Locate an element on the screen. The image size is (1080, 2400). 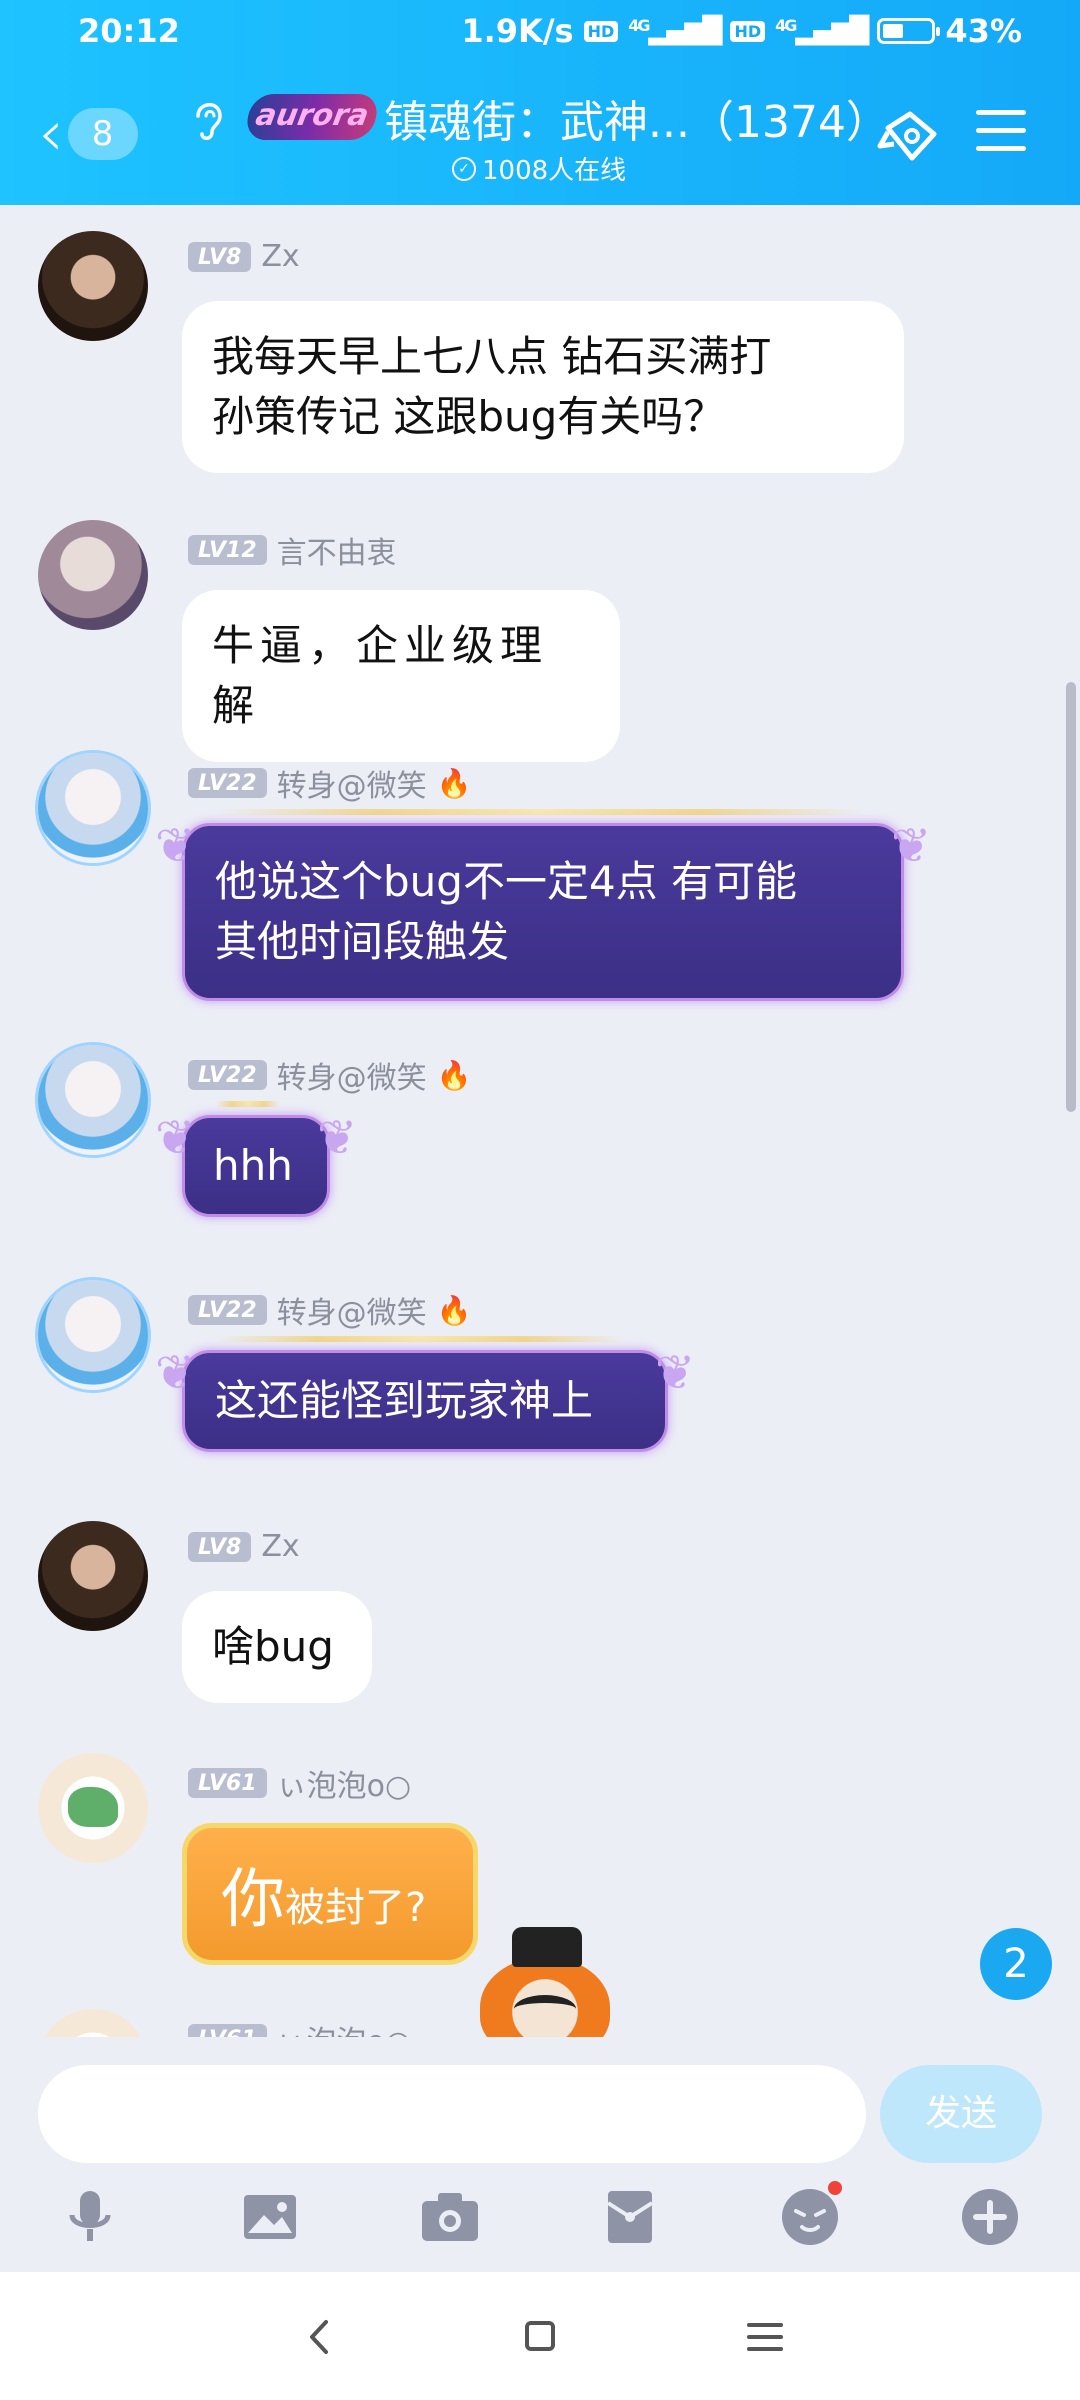
home-nav-icon is located at coordinates (540, 2337).